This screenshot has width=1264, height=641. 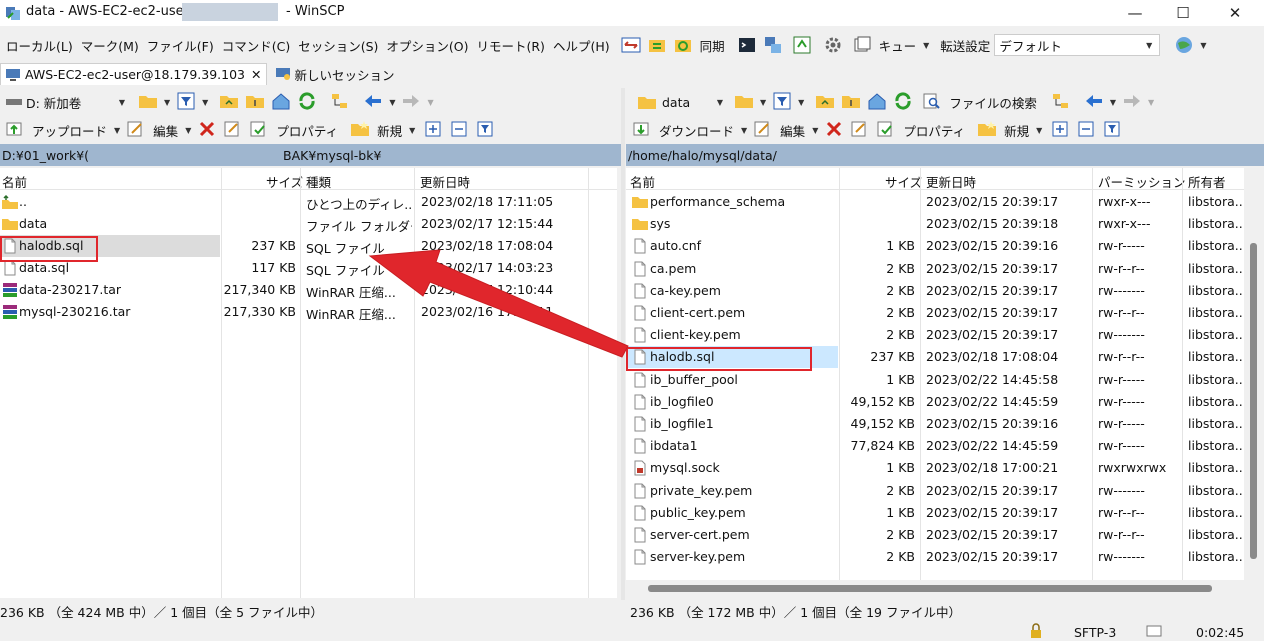 I want to click on menu-local: ローカル(L), so click(x=39, y=45).